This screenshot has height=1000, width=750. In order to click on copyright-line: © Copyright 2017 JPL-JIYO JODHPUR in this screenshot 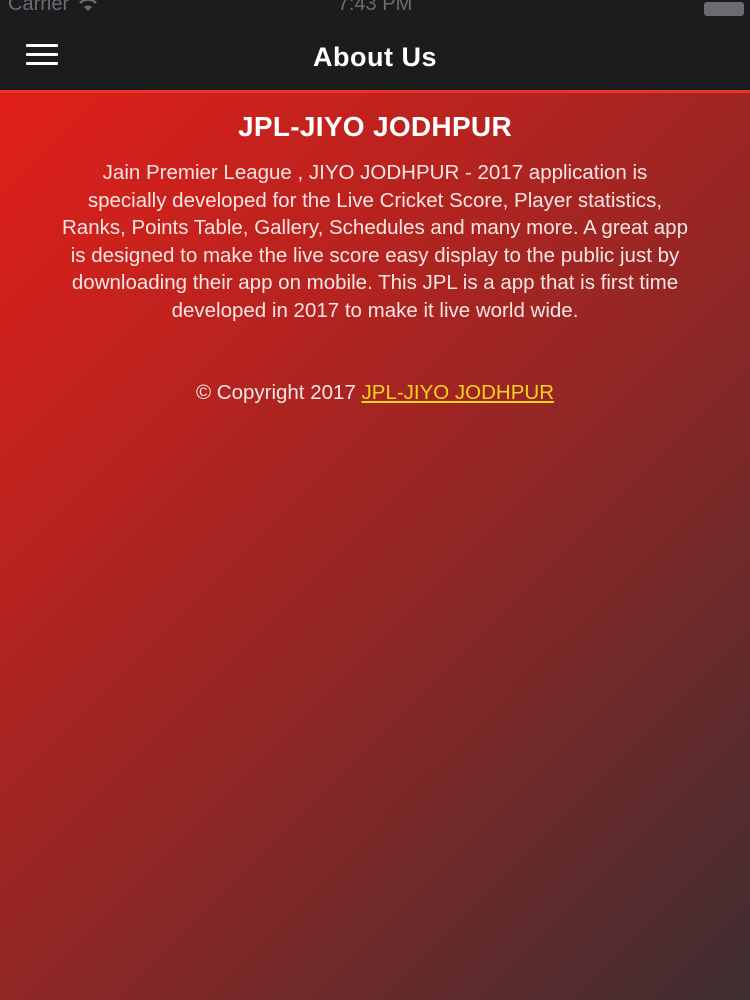, I will do `click(375, 392)`.